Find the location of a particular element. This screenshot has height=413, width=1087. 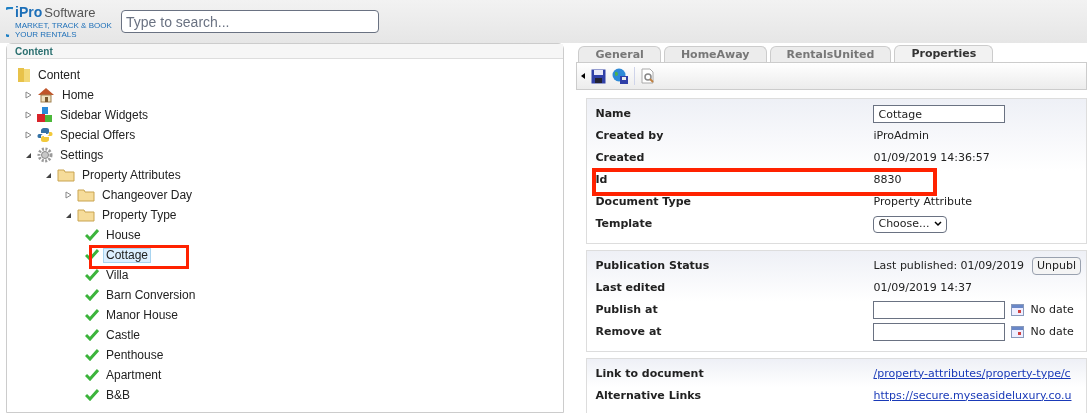

field-label: Publish at is located at coordinates (626, 309).